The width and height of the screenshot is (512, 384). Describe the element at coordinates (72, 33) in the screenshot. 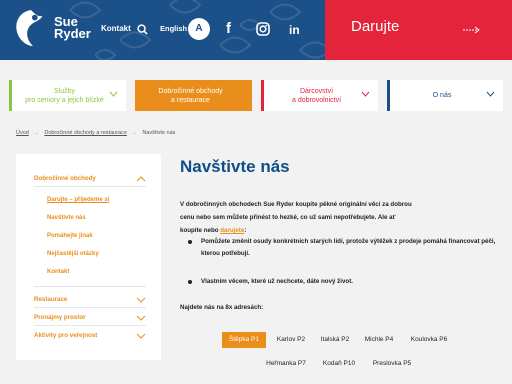

I see `logo-text-line2: Ryder` at that location.